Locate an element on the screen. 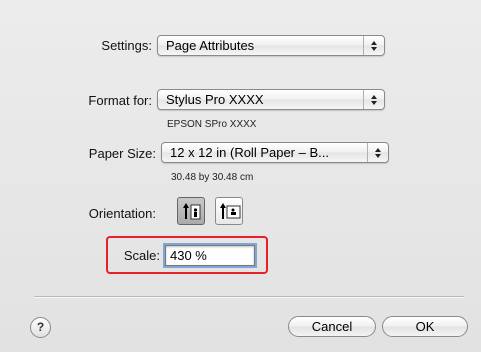 The width and height of the screenshot is (481, 352). divider is located at coordinates (249, 297).